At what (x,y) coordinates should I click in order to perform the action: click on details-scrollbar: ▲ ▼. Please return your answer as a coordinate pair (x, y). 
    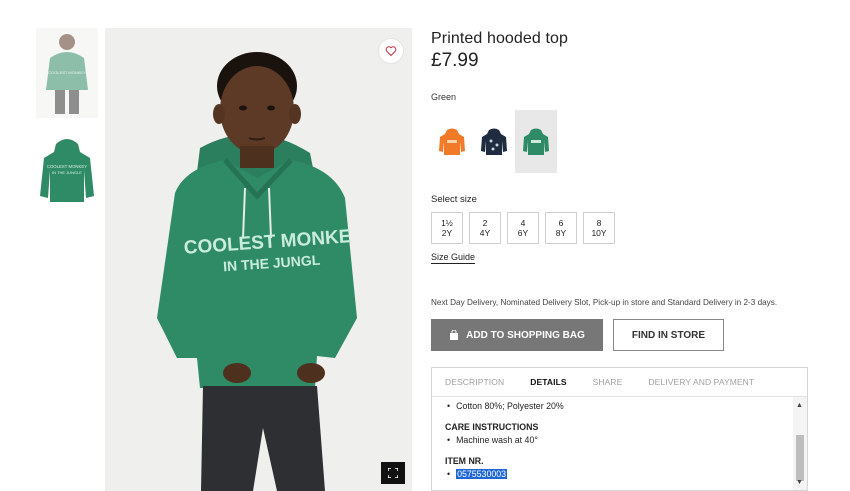
    Looking at the image, I should click on (800, 443).